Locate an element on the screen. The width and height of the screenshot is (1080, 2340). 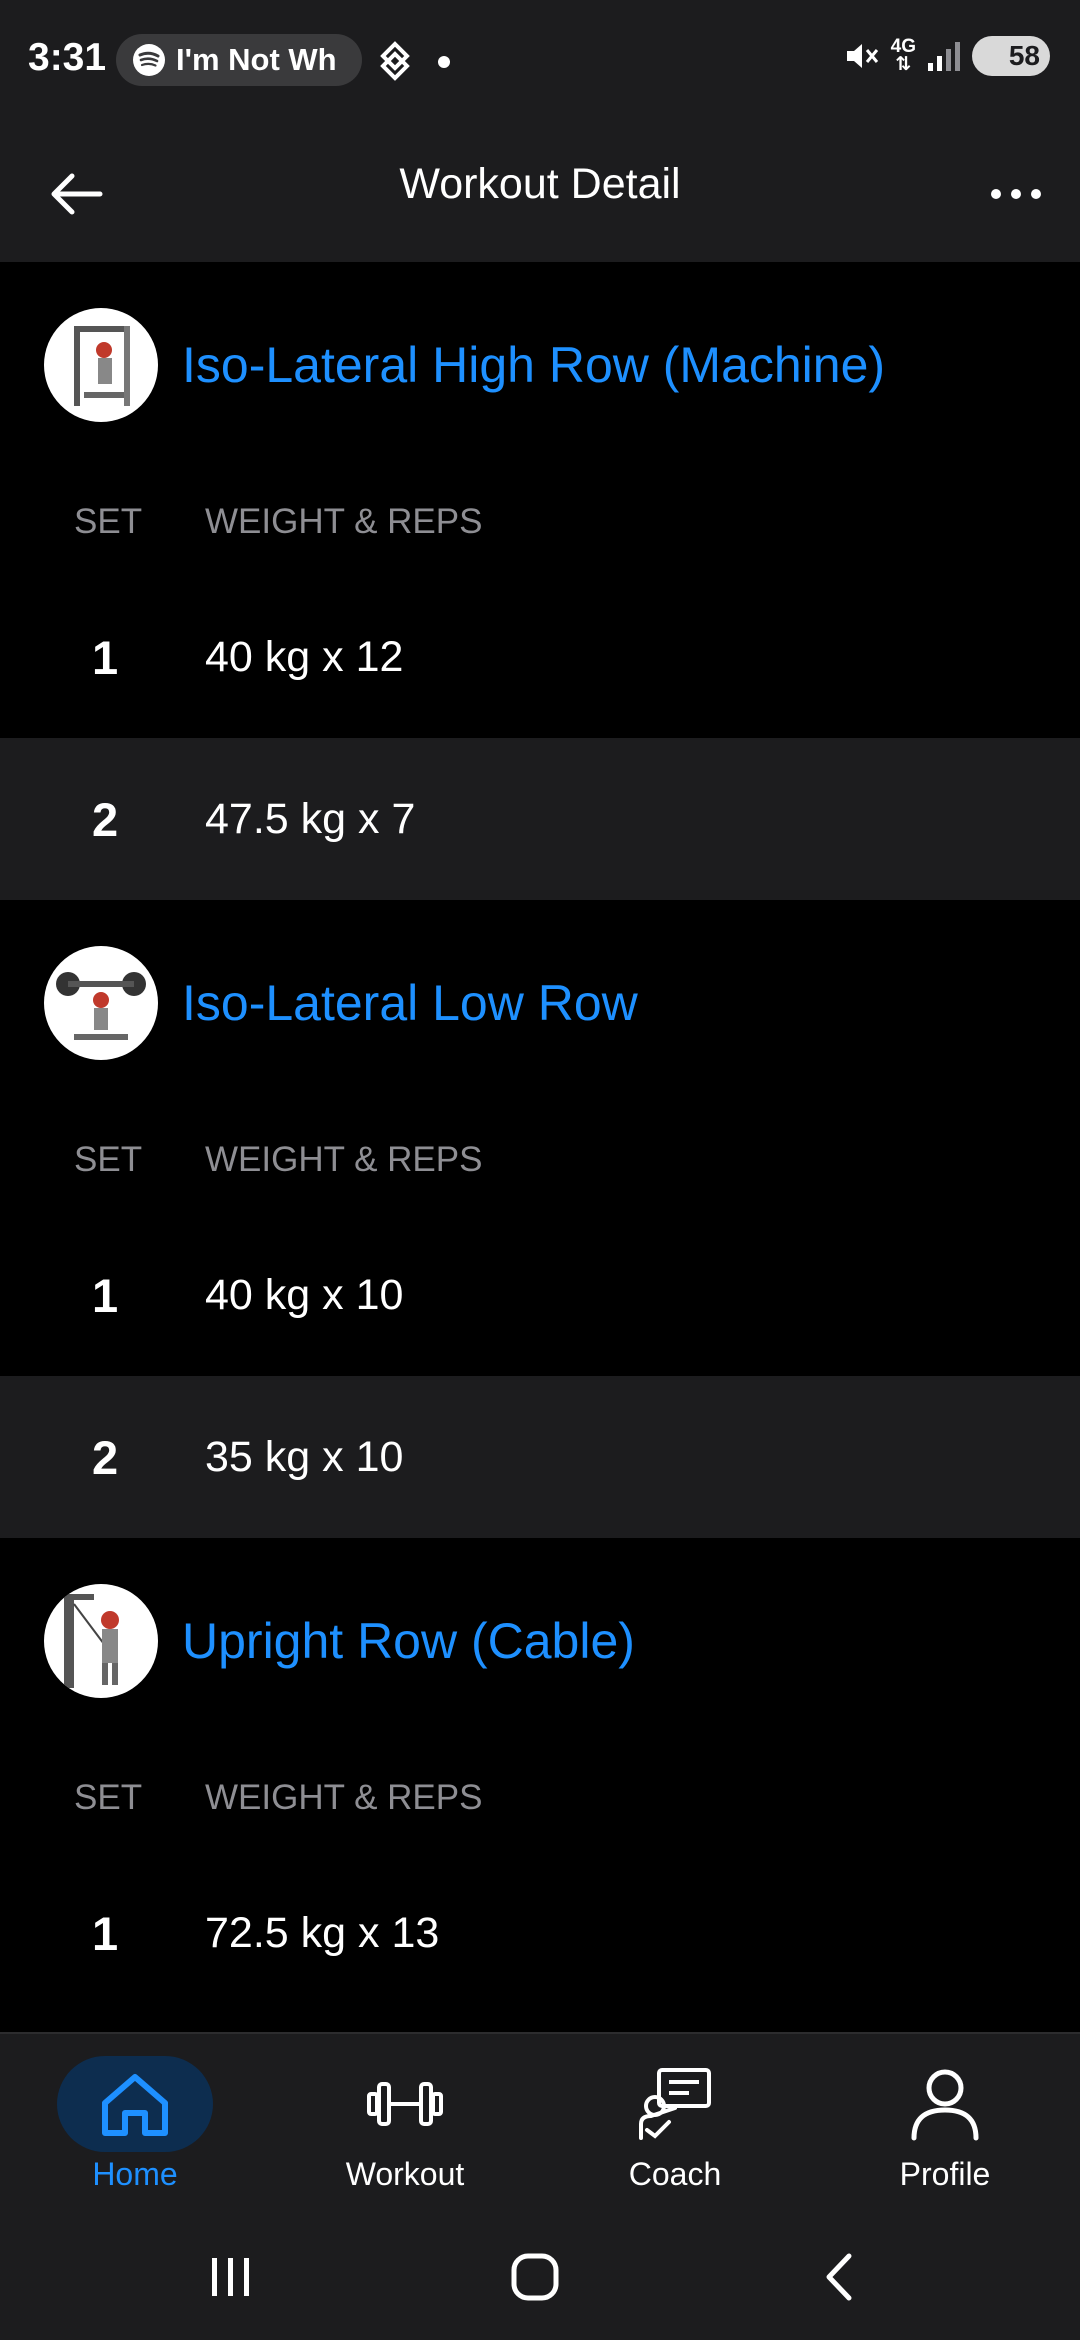
media-pill-text: I'm Not Wh is located at coordinates (256, 59).